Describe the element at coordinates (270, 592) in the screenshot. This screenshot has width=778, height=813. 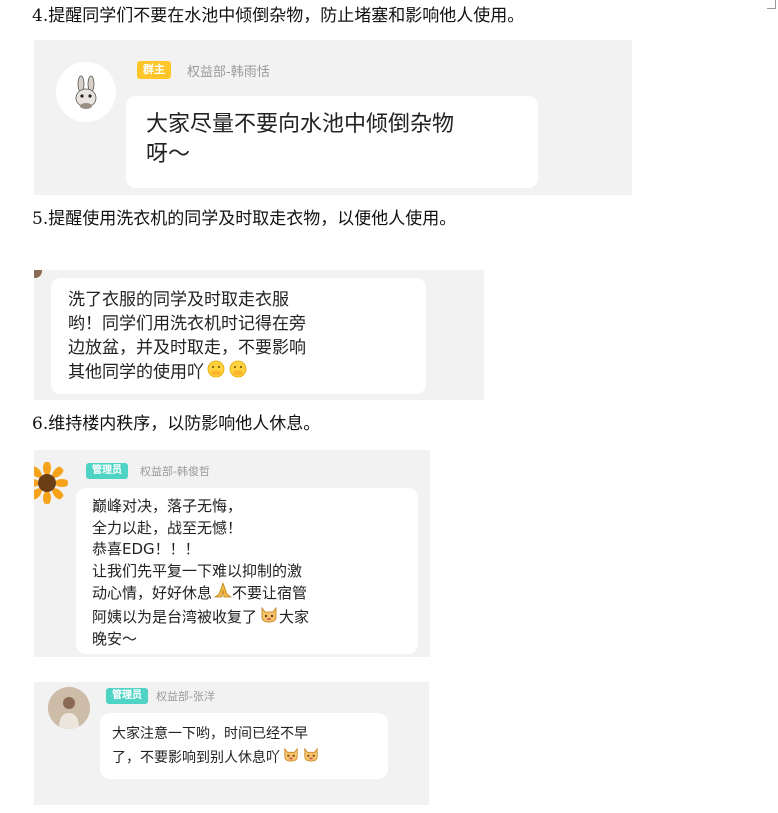
I see `message-text: 不要让宿管` at that location.